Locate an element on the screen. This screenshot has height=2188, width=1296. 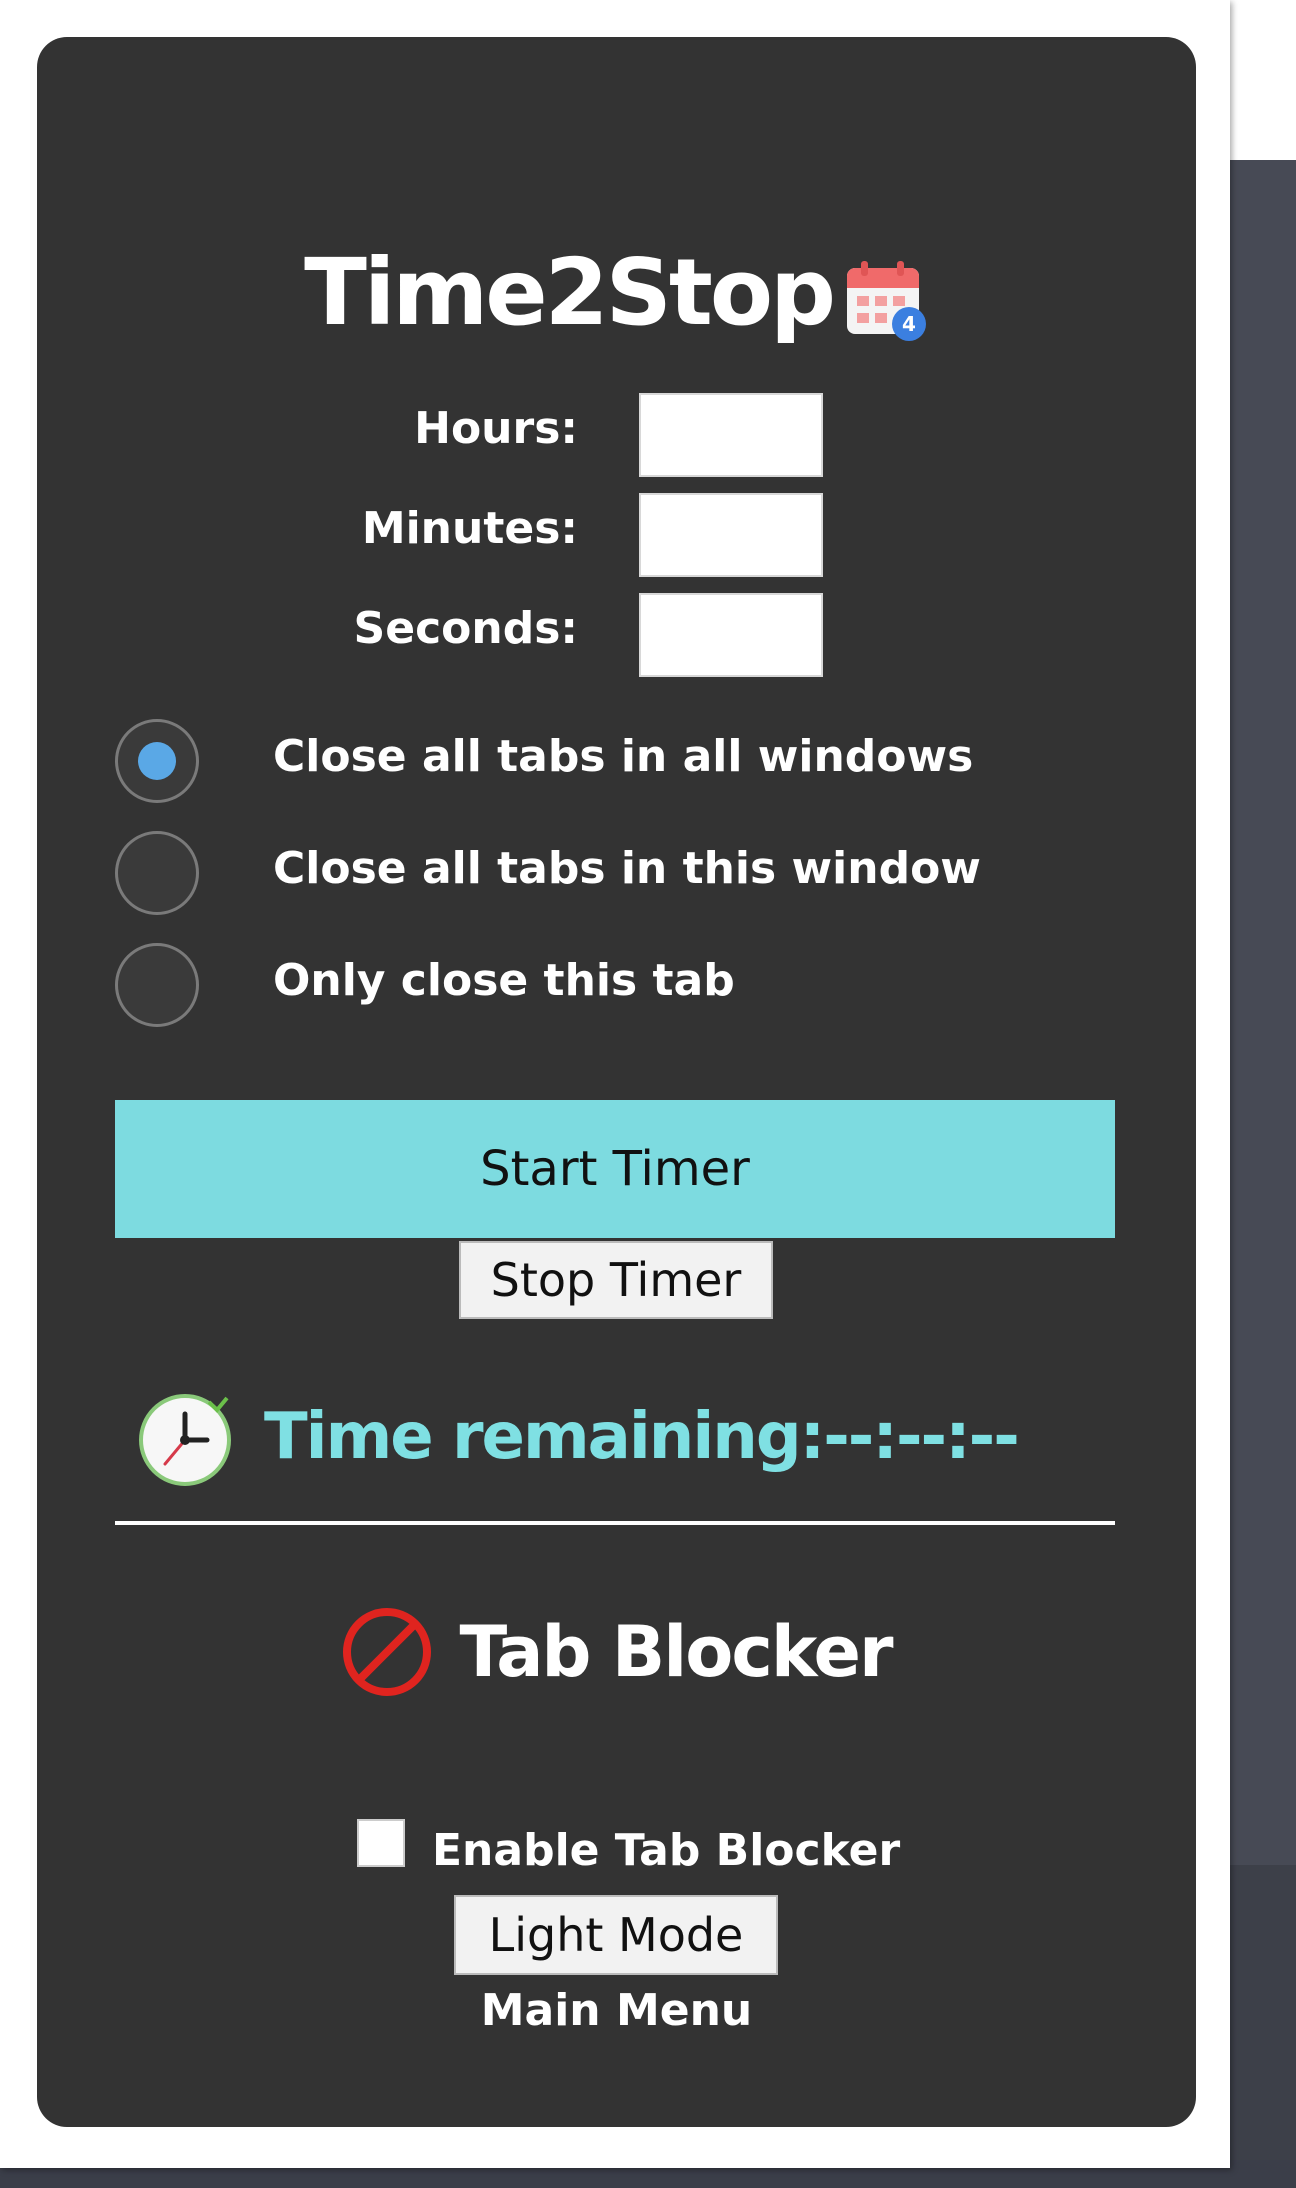
prohibited-icon is located at coordinates (387, 1652).